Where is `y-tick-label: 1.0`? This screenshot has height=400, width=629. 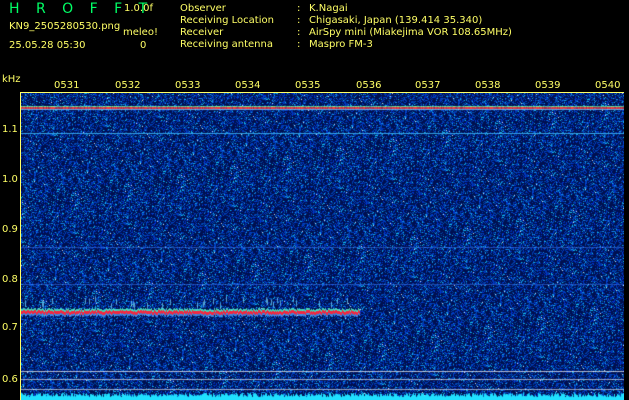 y-tick-label: 1.0 is located at coordinates (10, 179).